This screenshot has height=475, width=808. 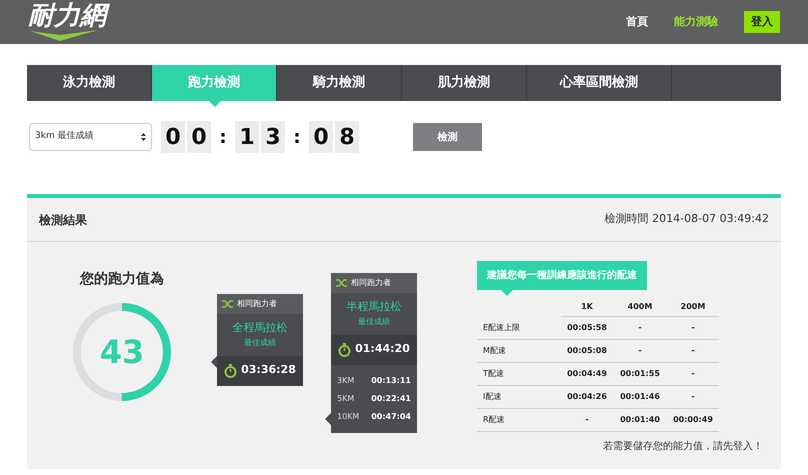 What do you see at coordinates (391, 398) in the screenshot?
I see `split-time: 00:22:41` at bounding box center [391, 398].